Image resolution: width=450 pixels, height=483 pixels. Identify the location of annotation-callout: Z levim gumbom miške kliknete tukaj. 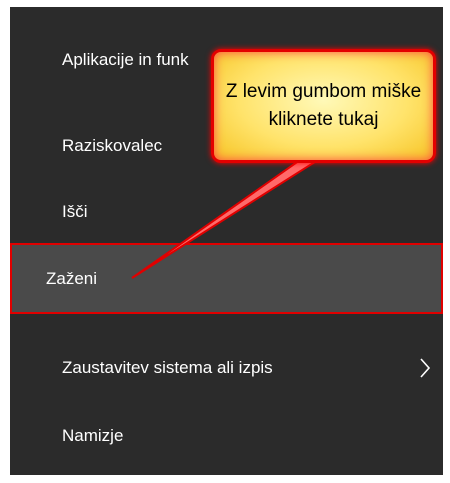
(323, 106).